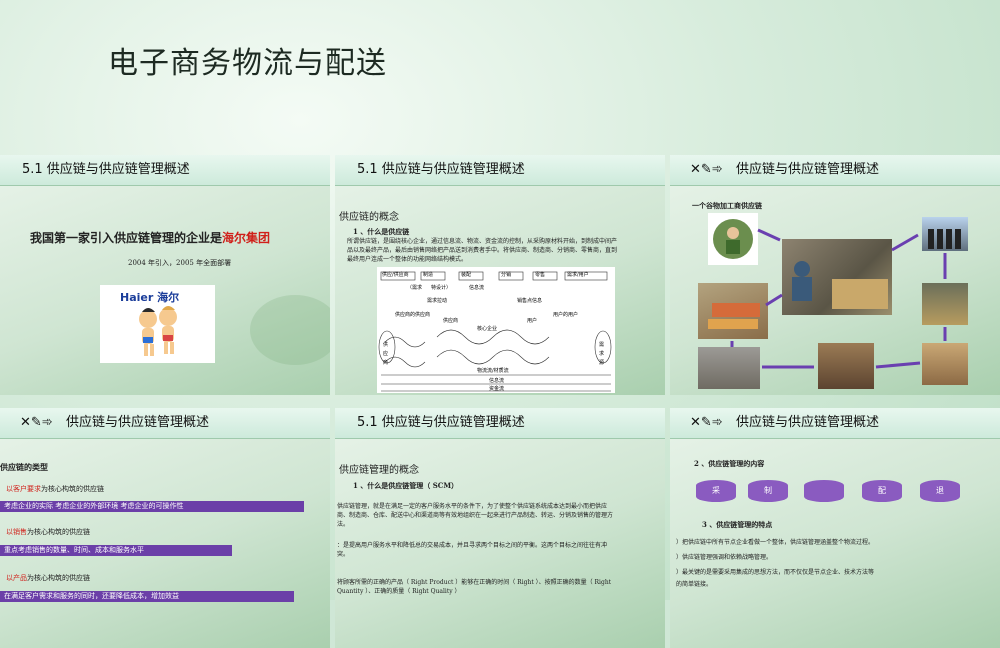 The width and height of the screenshot is (1000, 648). I want to click on haier-logo-image: Haier 海尔, so click(157, 324).